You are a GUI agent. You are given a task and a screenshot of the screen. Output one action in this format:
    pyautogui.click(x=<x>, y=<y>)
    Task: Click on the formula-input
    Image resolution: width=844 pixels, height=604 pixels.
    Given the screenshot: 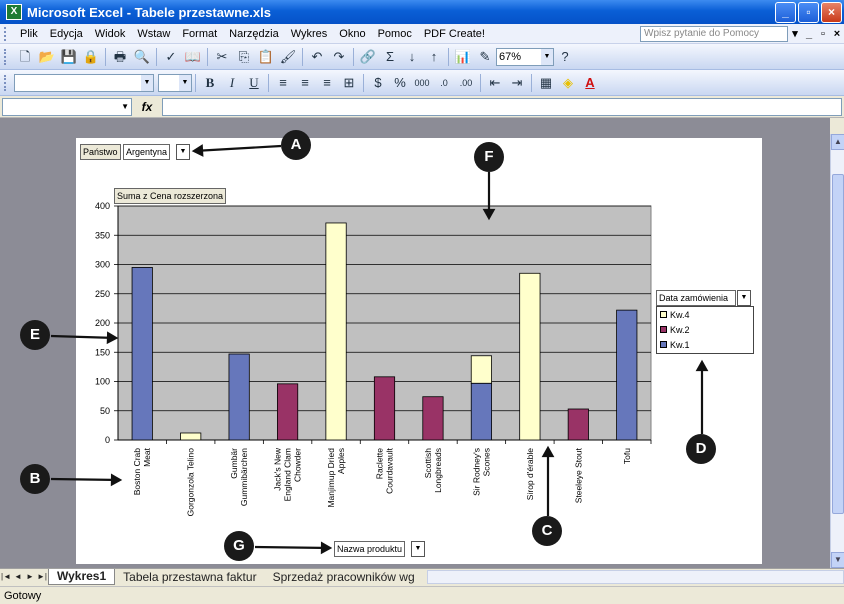 What is the action you would take?
    pyautogui.click(x=502, y=106)
    